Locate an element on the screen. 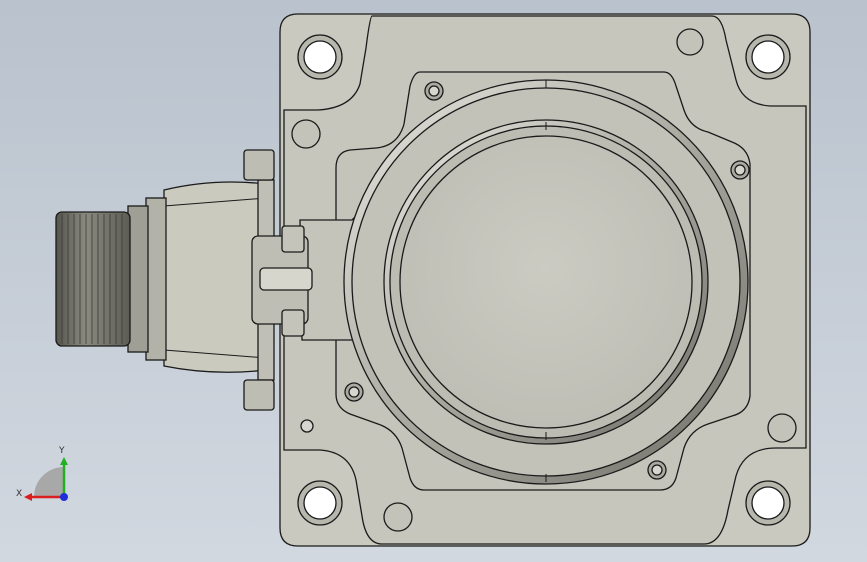 The width and height of the screenshot is (867, 562). mounting-hole-bottom-left is located at coordinates (320, 503).